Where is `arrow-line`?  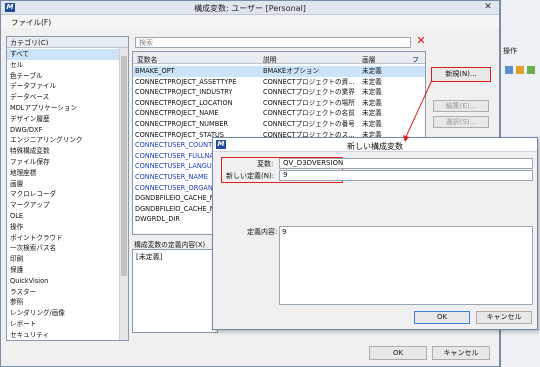
arrow-line is located at coordinates (418, 109).